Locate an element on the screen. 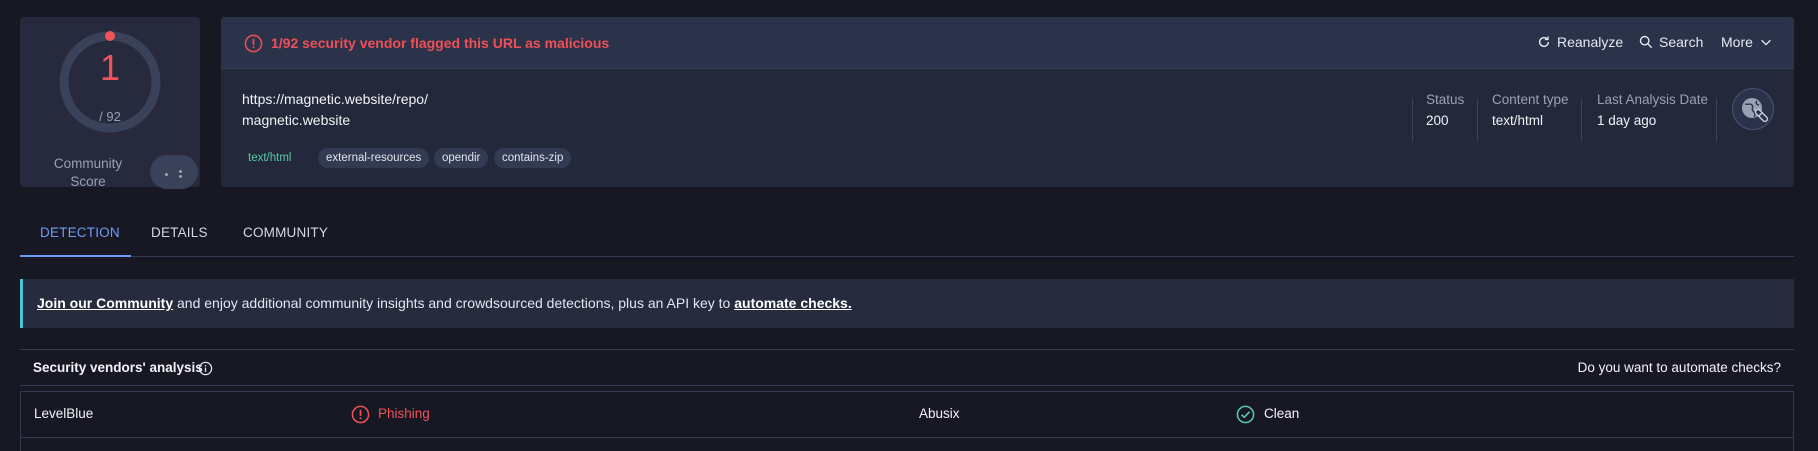 The image size is (1818, 451). vendor-name: LevelBlue is located at coordinates (64, 413).